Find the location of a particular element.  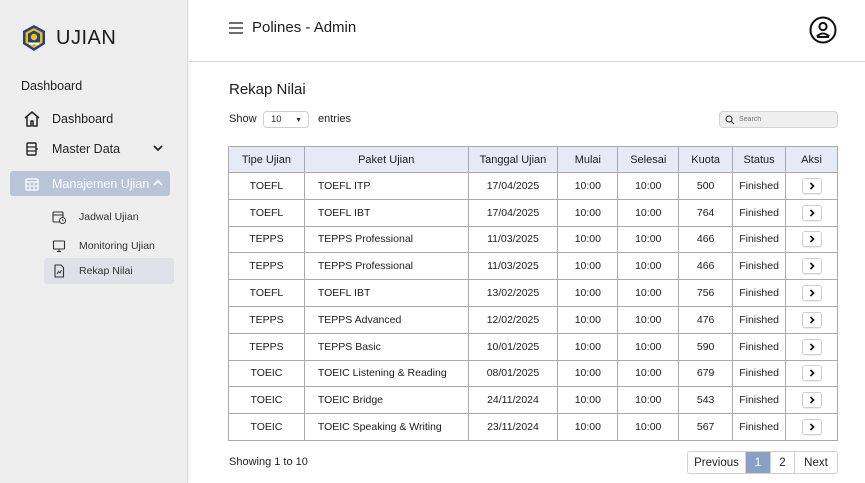

column-header-kuota: Kuota is located at coordinates (706, 159).